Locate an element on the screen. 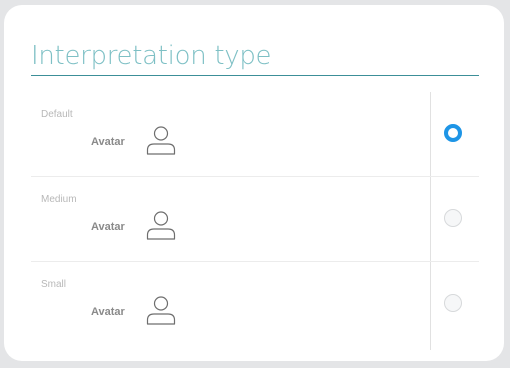 This screenshot has width=510, height=368. radio-default is located at coordinates (453, 133).